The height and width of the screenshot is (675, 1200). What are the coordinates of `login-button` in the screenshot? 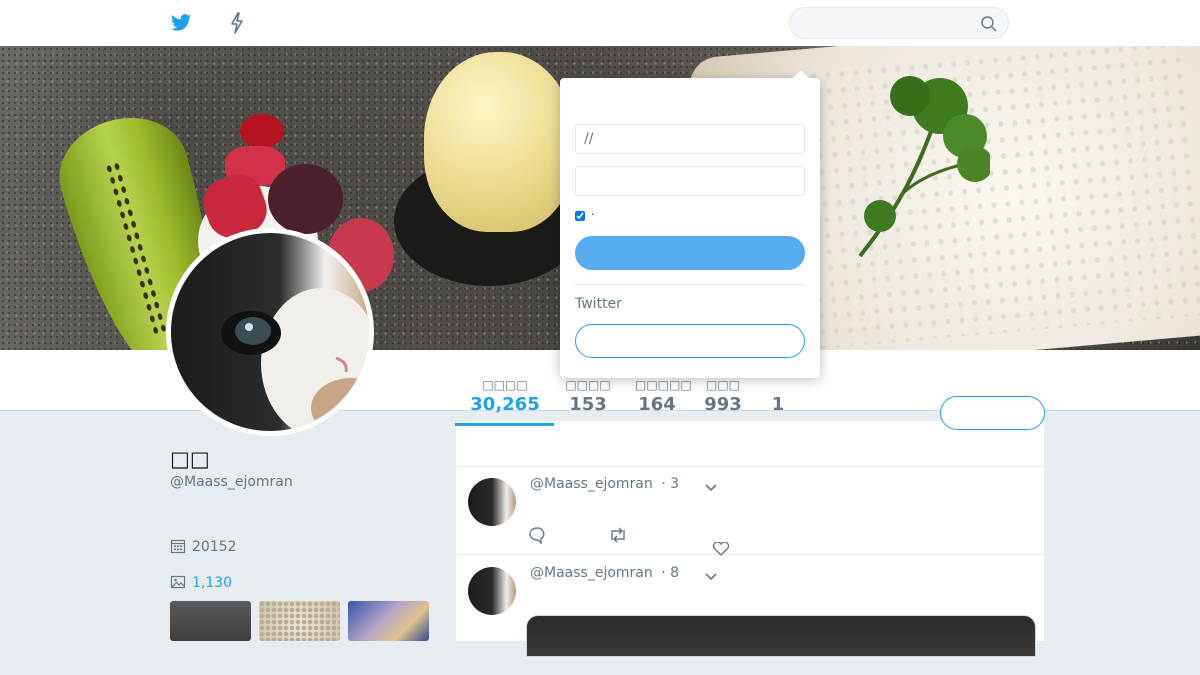 It's located at (690, 253).